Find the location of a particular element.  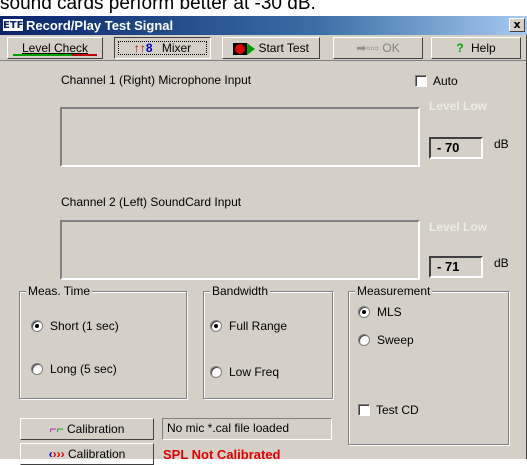

bandwidth-group: Bandwidth Full Range Low Freq is located at coordinates (268, 341).